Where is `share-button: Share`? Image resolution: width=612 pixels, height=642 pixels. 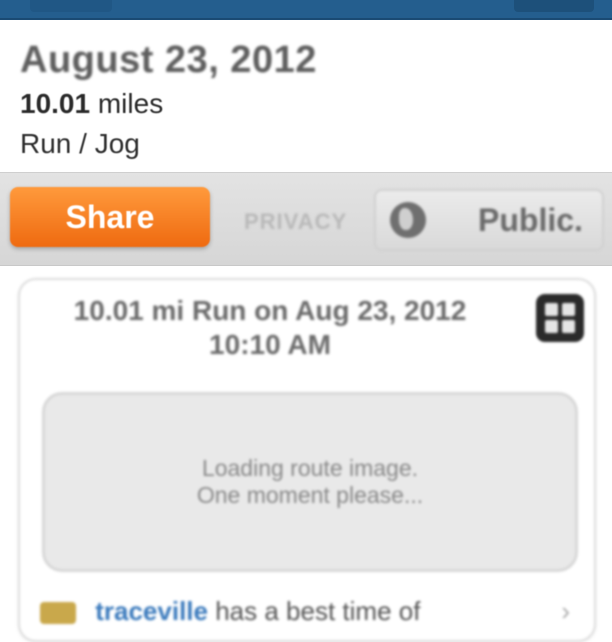
share-button: Share is located at coordinates (110, 217).